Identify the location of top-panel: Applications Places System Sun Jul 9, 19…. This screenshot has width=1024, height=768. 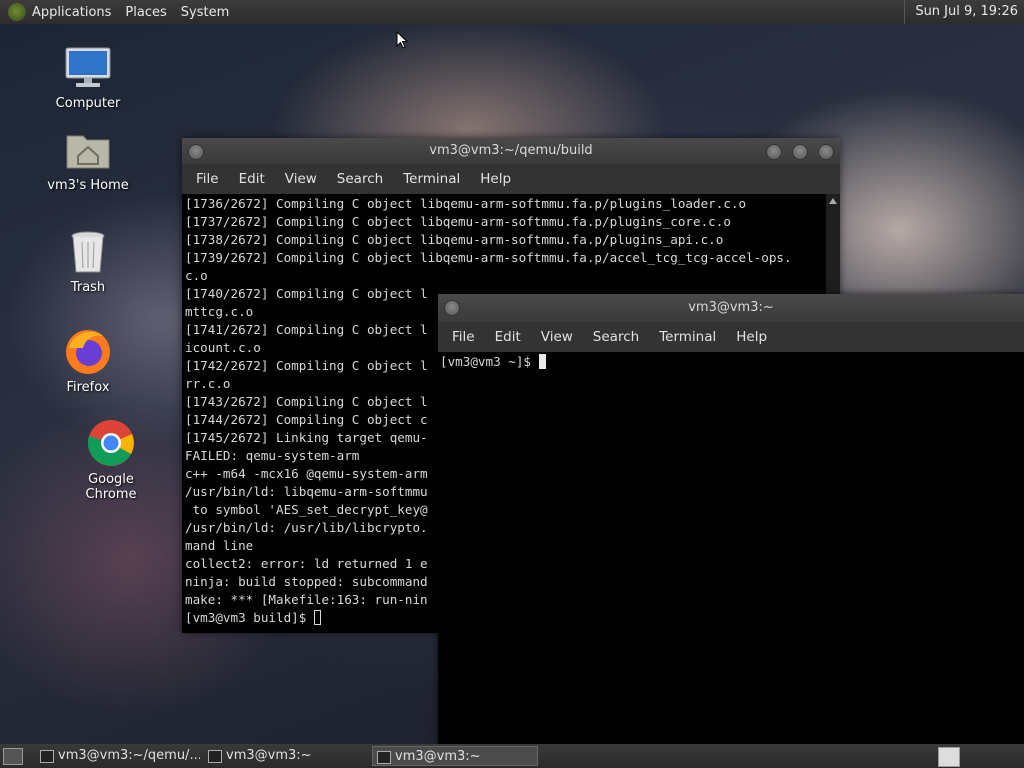
(512, 12).